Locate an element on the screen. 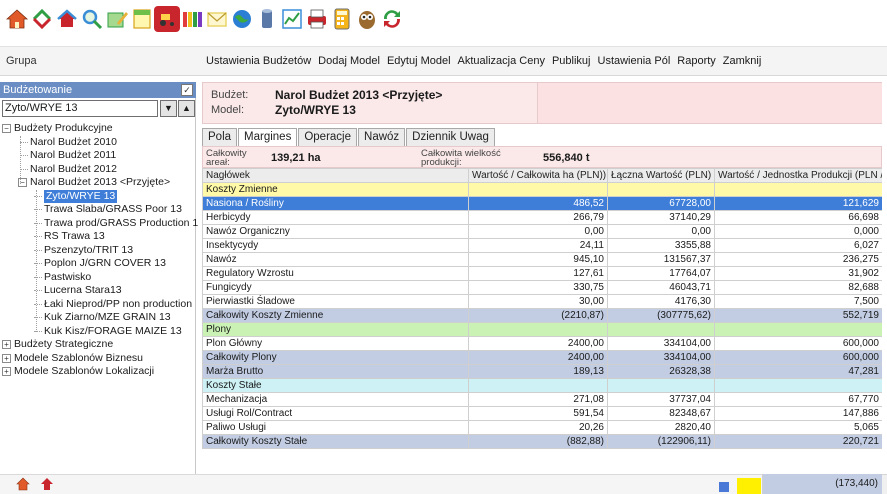 Image resolution: width=887 pixels, height=494 pixels. model-select: Zyto/WRYE 13 is located at coordinates (80, 108).